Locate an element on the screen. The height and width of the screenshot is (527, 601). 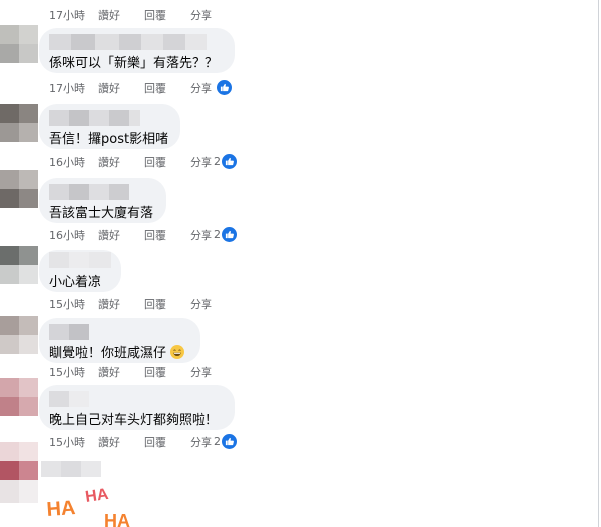
comment-bubble: 係咪可以「新樂」有落先？？ is located at coordinates (137, 50).